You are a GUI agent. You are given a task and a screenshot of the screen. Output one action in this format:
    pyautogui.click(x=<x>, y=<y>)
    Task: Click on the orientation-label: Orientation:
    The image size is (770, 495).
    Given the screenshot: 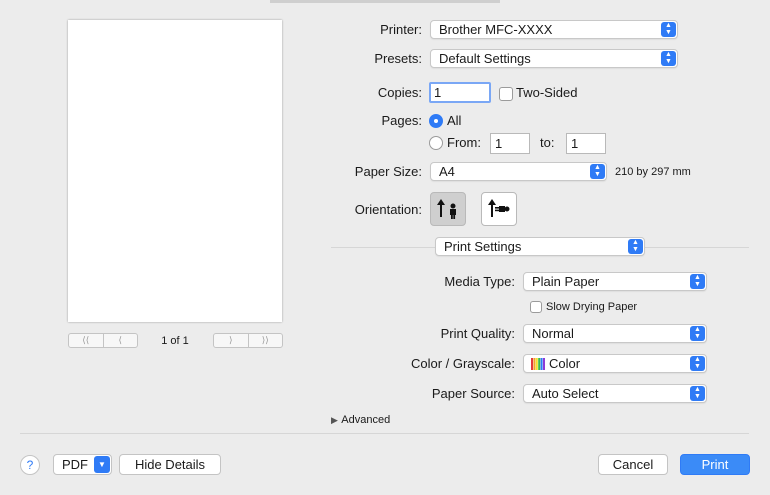 What is the action you would take?
    pyautogui.click(x=388, y=209)
    